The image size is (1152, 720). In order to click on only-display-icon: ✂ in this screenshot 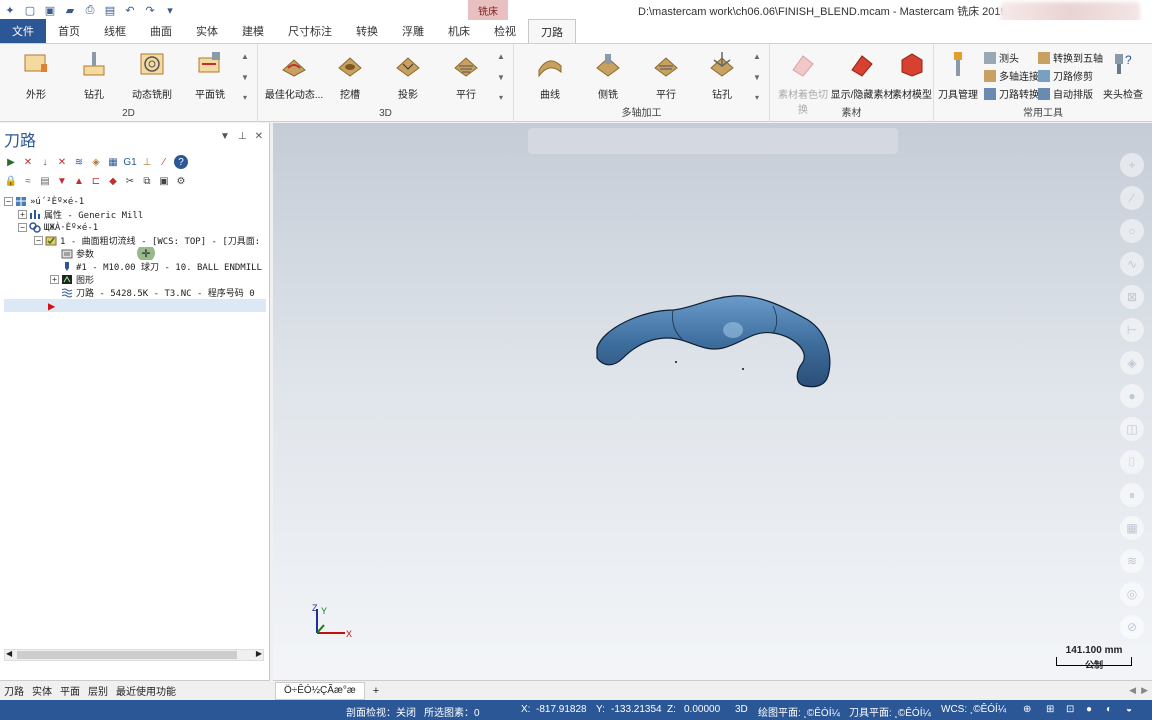, I will do `click(130, 181)`.